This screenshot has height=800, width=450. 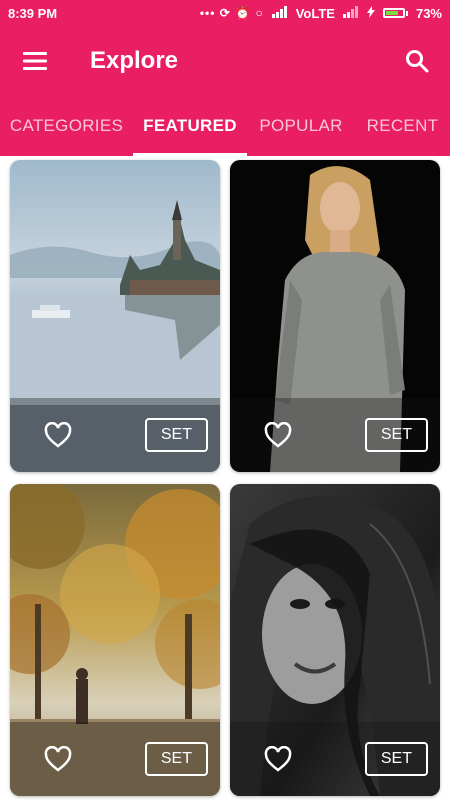 I want to click on battery-percent: 73%, so click(x=428, y=13).